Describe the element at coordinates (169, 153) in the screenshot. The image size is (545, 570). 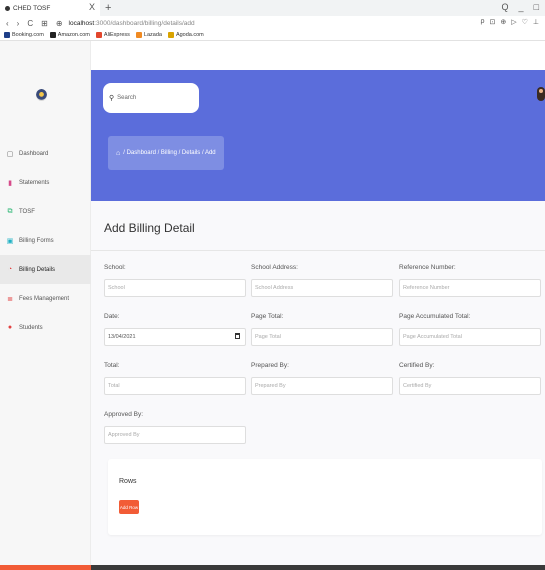
I see `breadcrumb-path: / Dashboard / Billing / Details / Add` at that location.